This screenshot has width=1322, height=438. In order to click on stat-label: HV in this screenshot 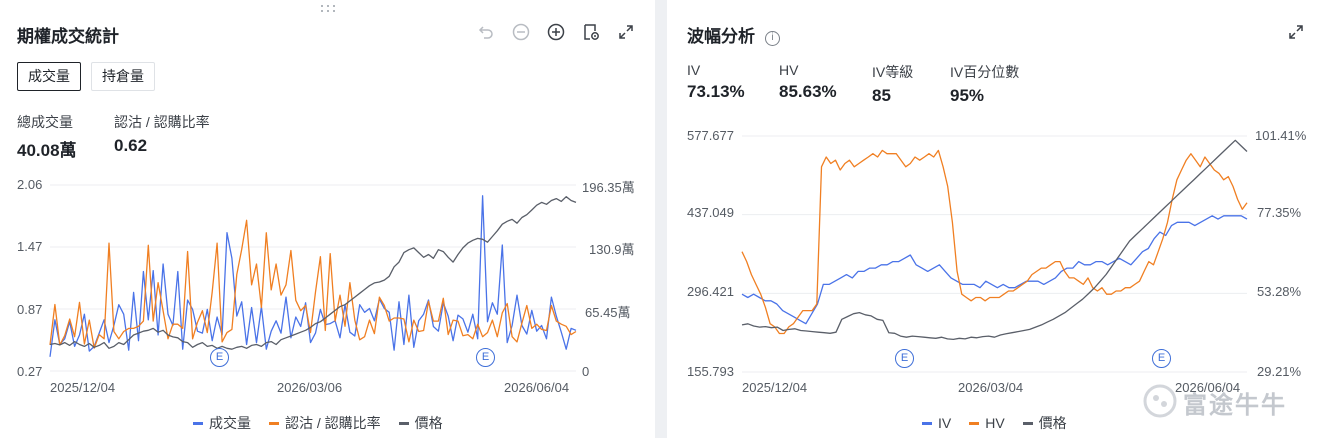, I will do `click(789, 70)`.